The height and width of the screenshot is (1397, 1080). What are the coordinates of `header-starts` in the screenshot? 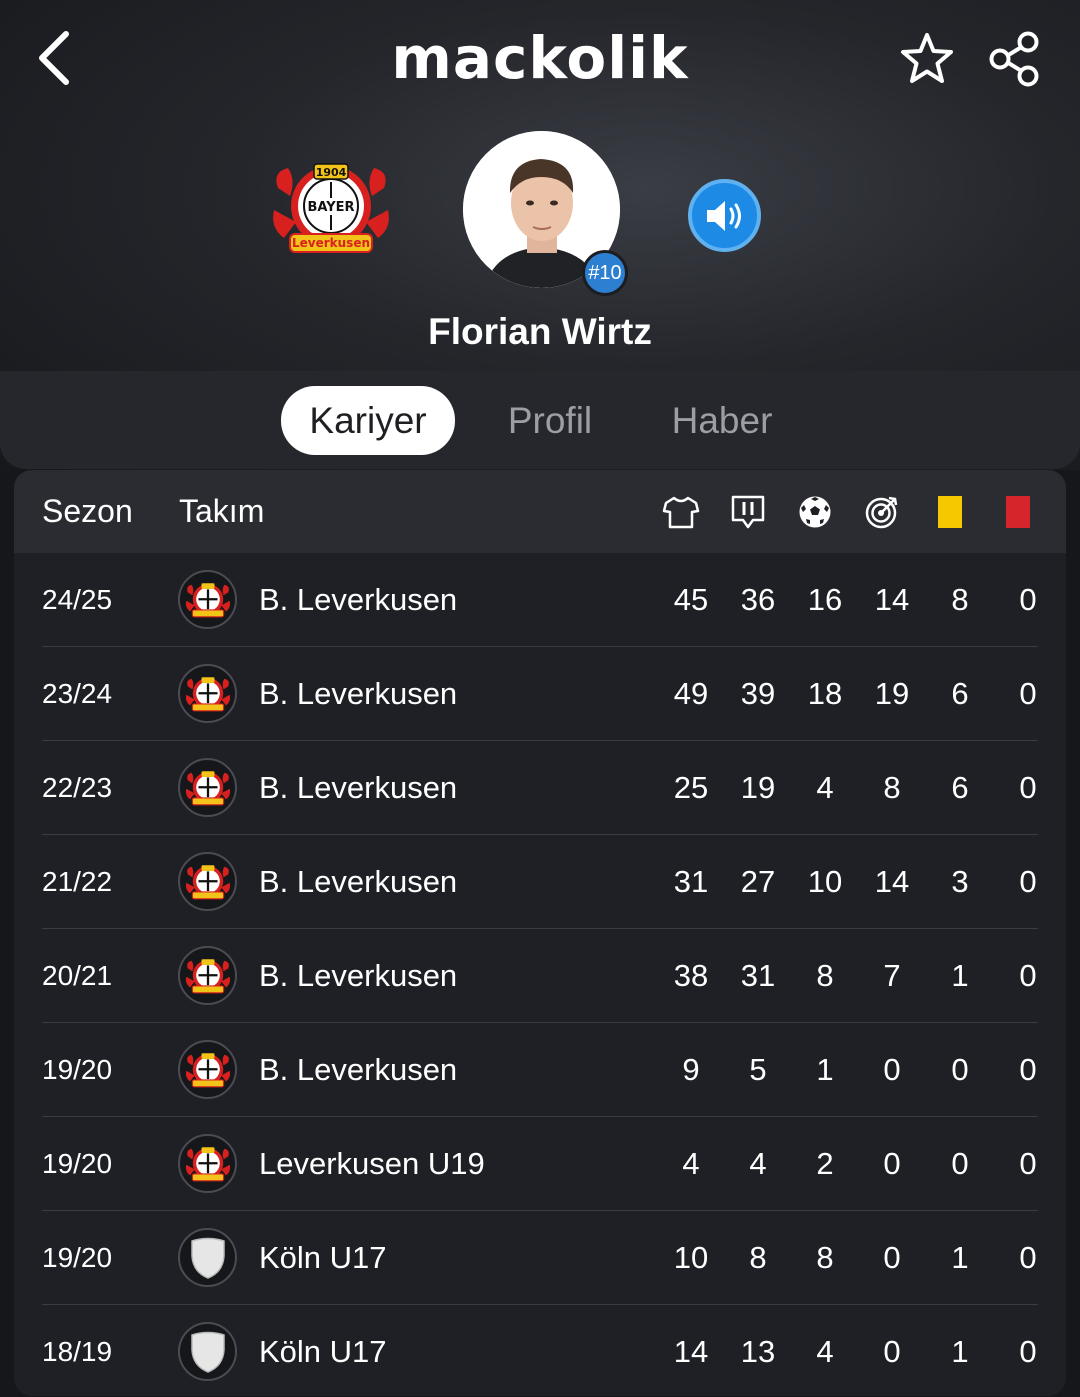 It's located at (748, 512).